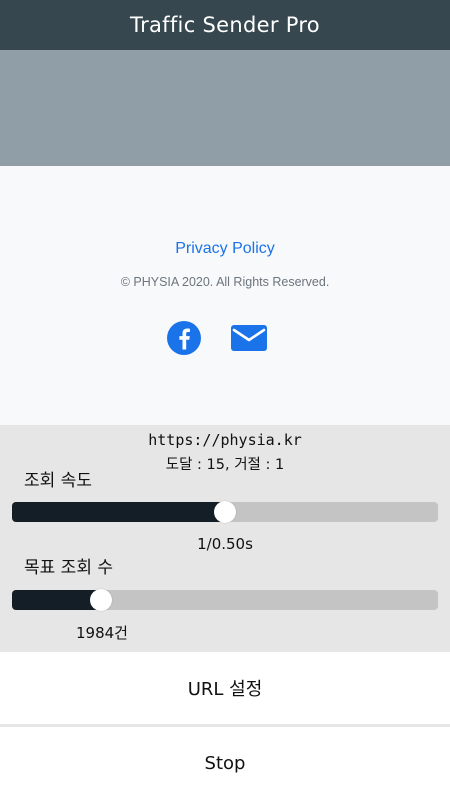  I want to click on target-url: https://physia.kr, so click(225, 440).